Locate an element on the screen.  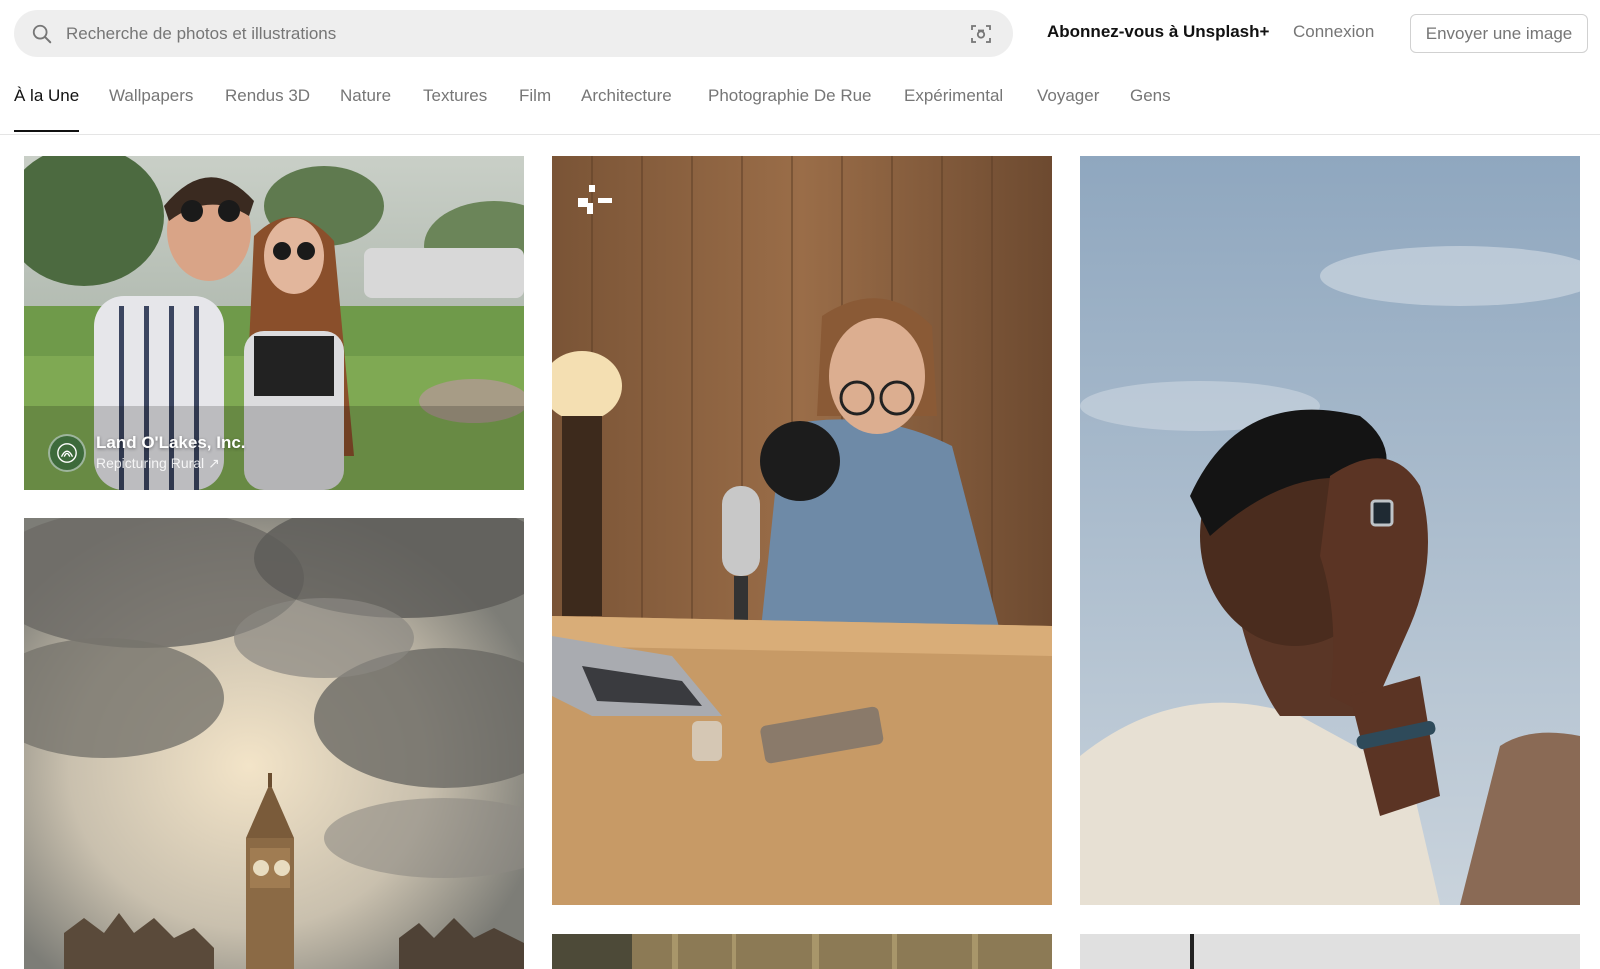
submit-image-button: Envoyer une image is located at coordinates (1499, 33).